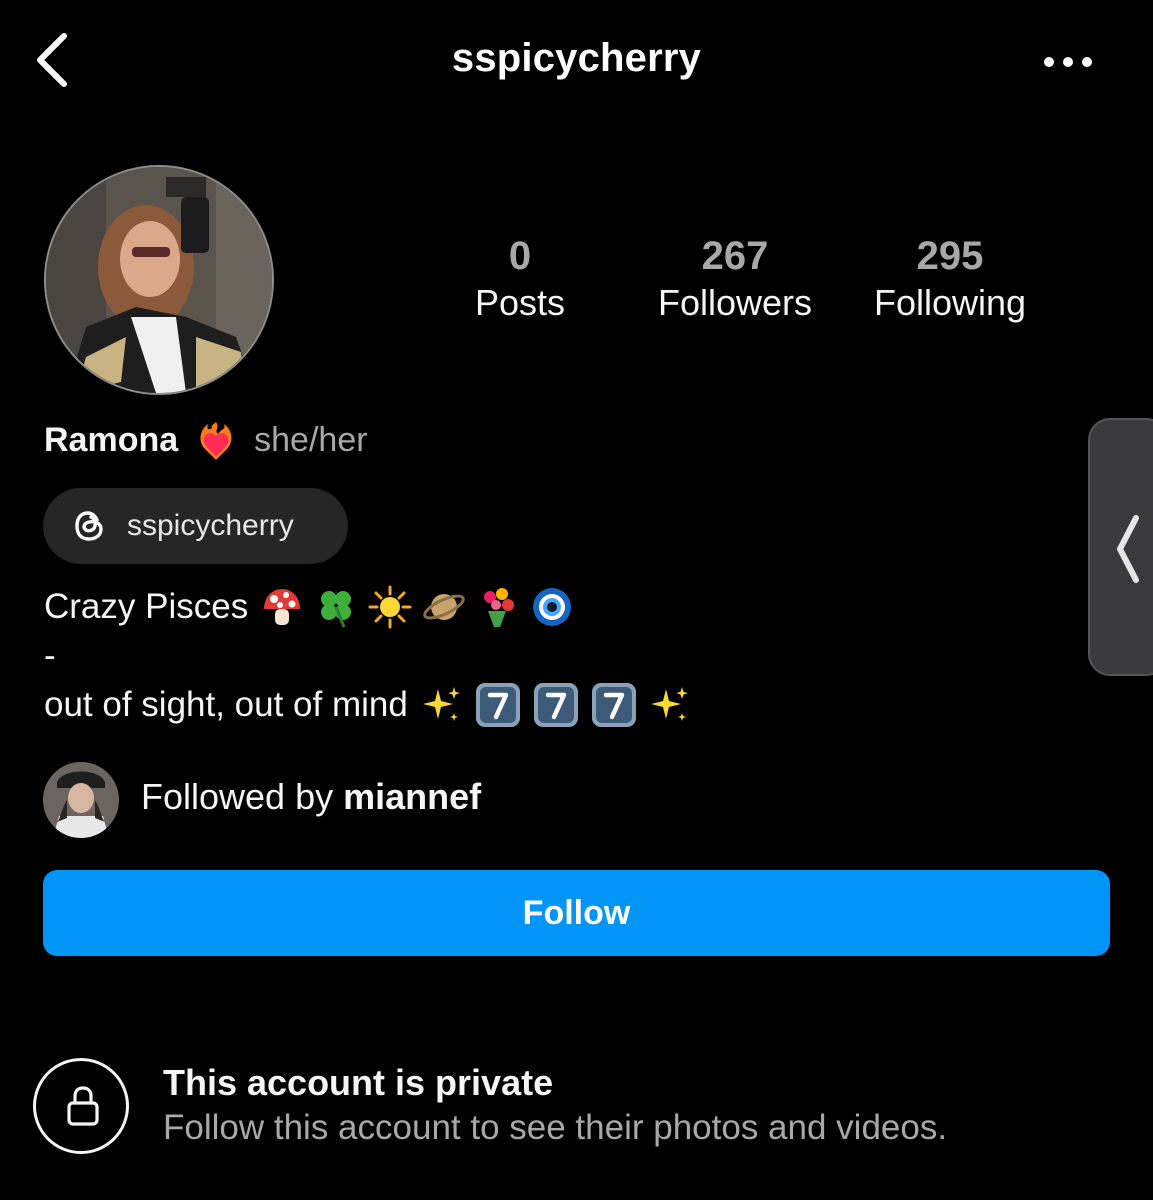  I want to click on posts-count: 0, so click(520, 256).